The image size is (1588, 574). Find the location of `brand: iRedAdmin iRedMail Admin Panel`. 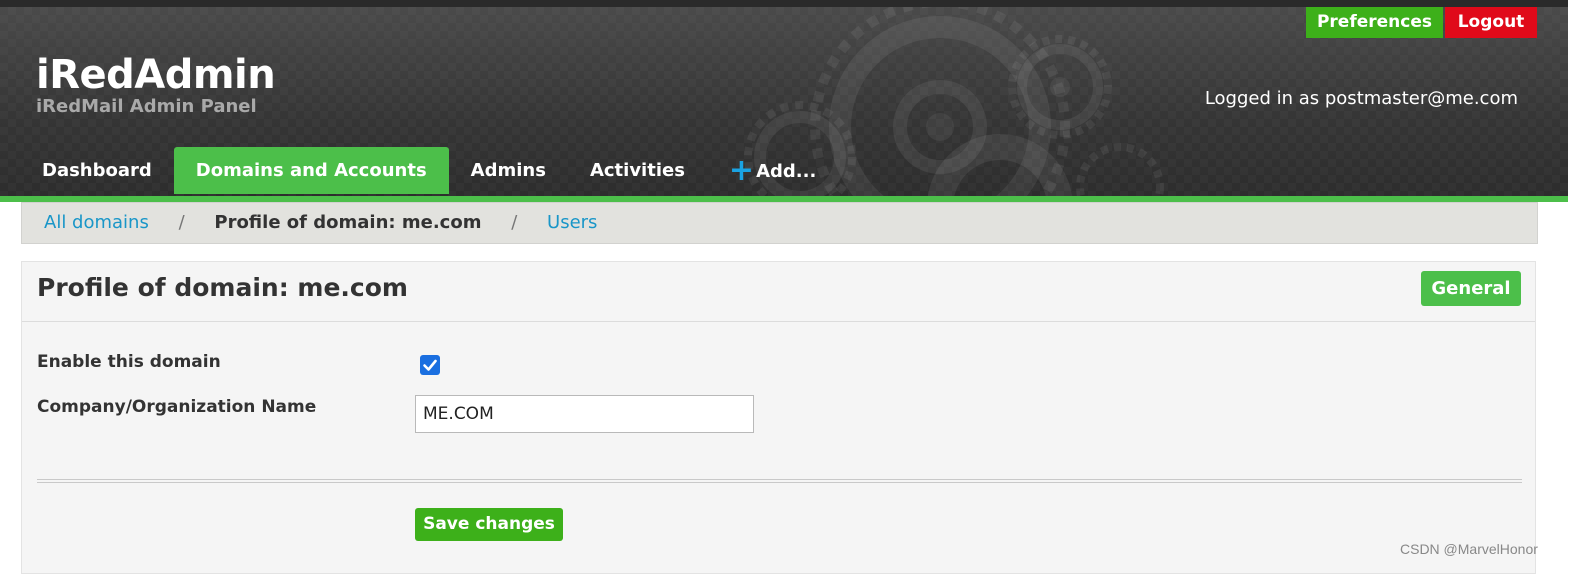

brand: iRedAdmin iRedMail Admin Panel is located at coordinates (156, 85).